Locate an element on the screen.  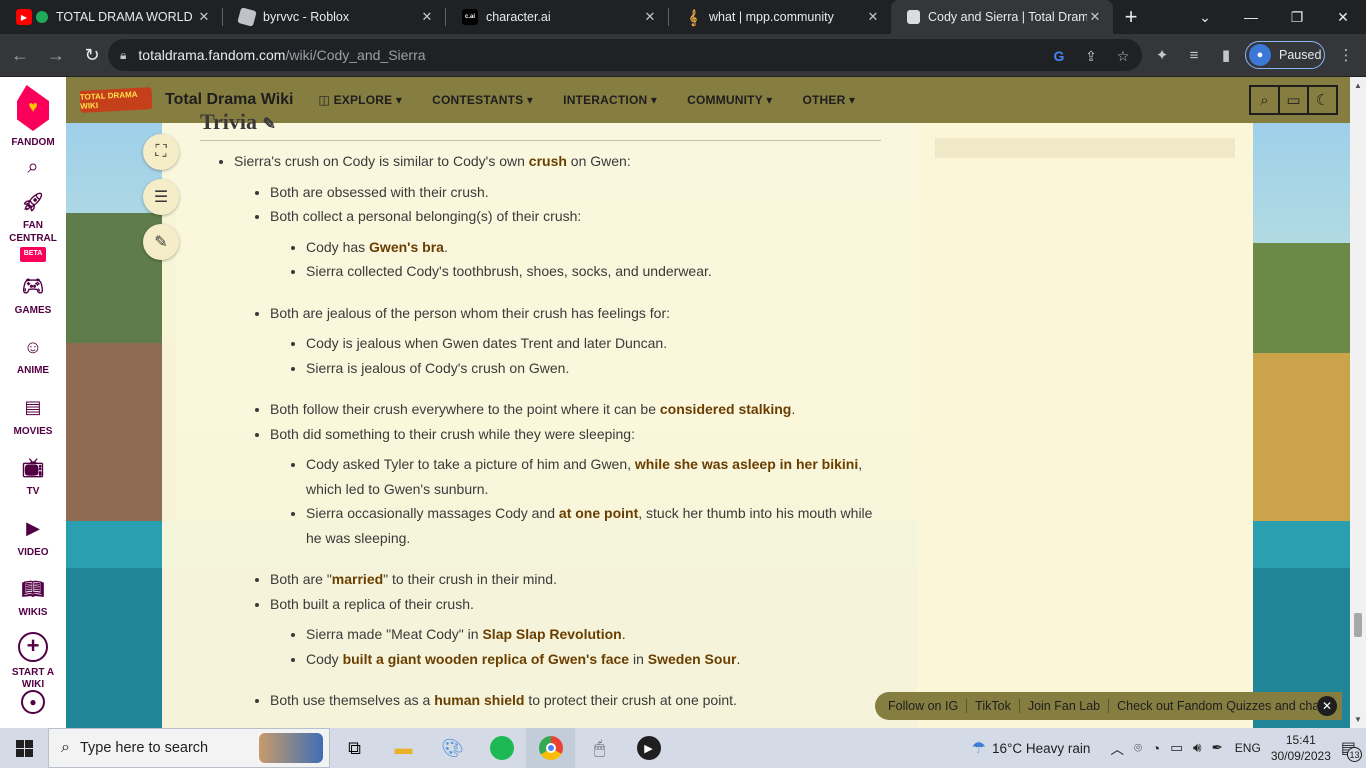
sidebar-item-games: 🎮︎ GAMES is located at coordinates (33, 296).